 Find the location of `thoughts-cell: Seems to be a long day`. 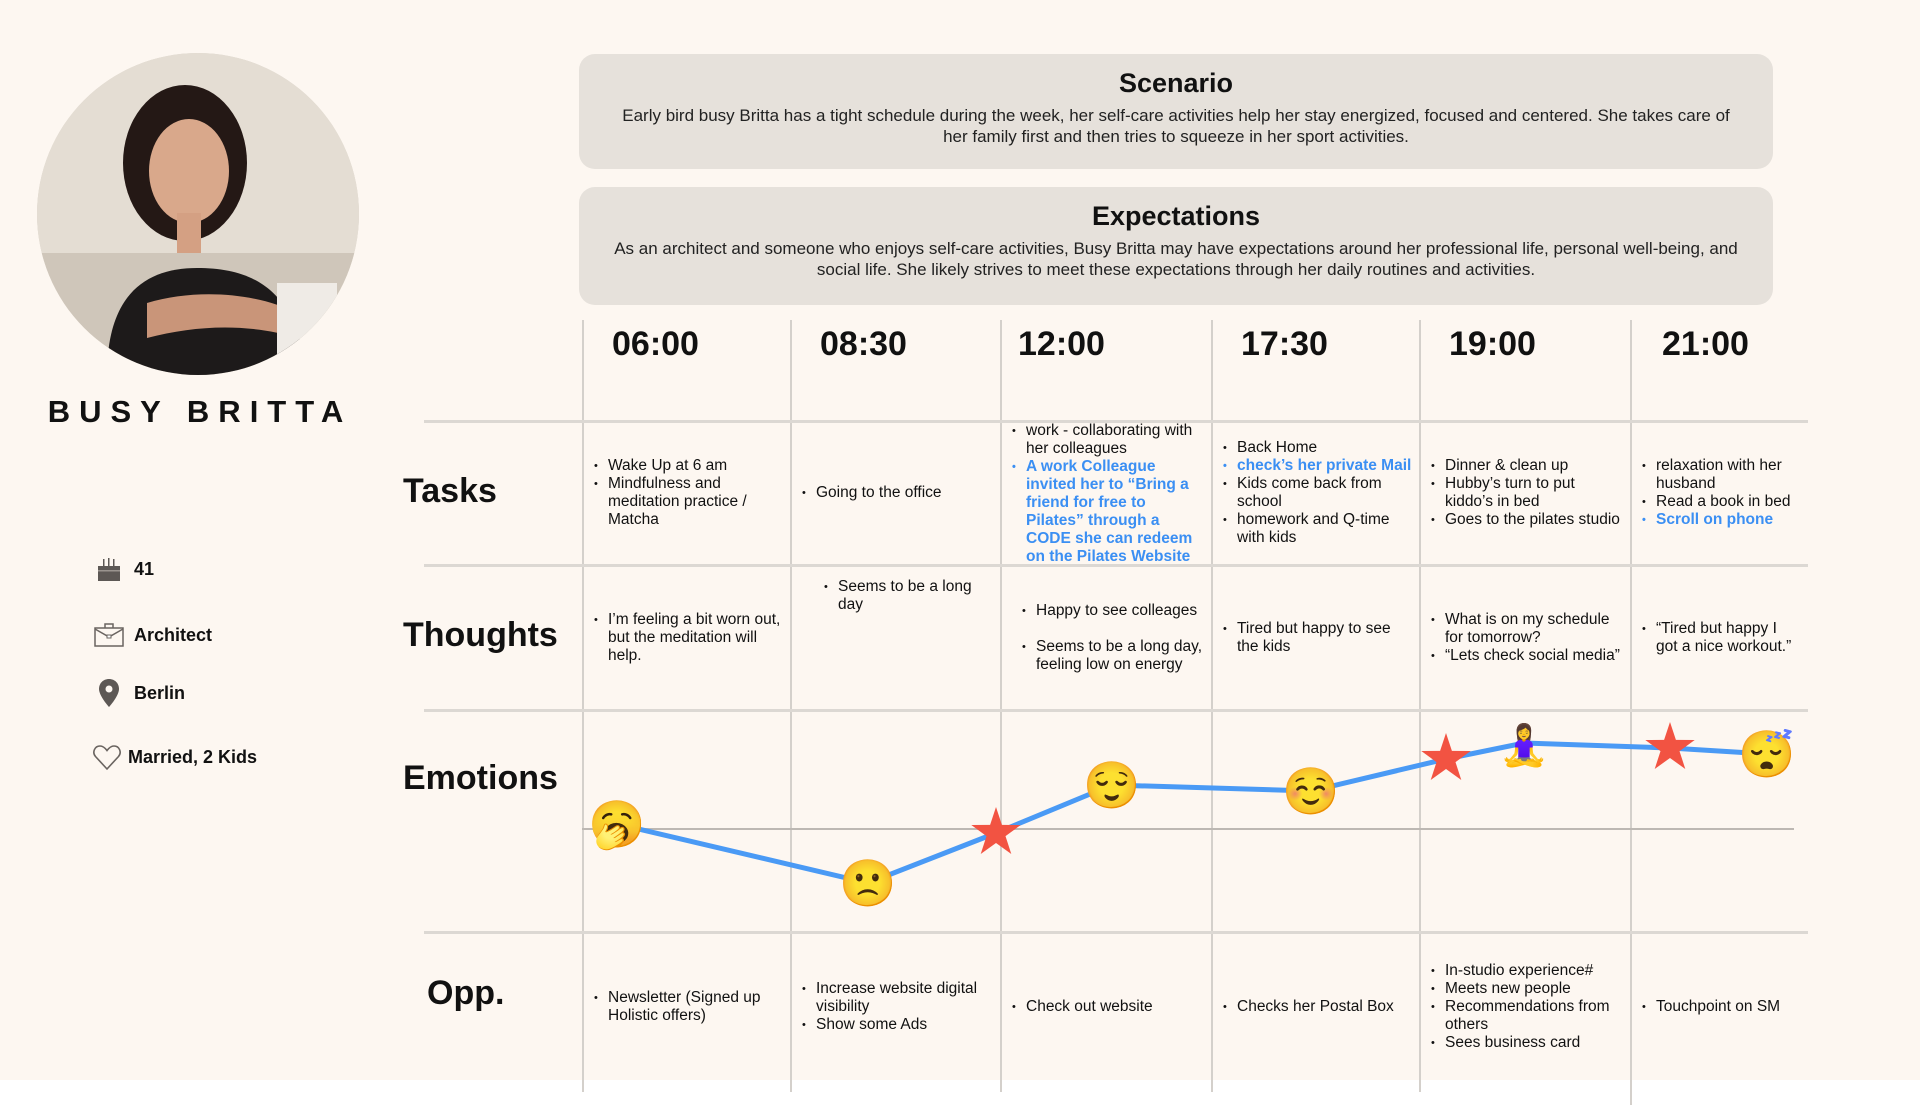

thoughts-cell: Seems to be a long day is located at coordinates (896, 637).